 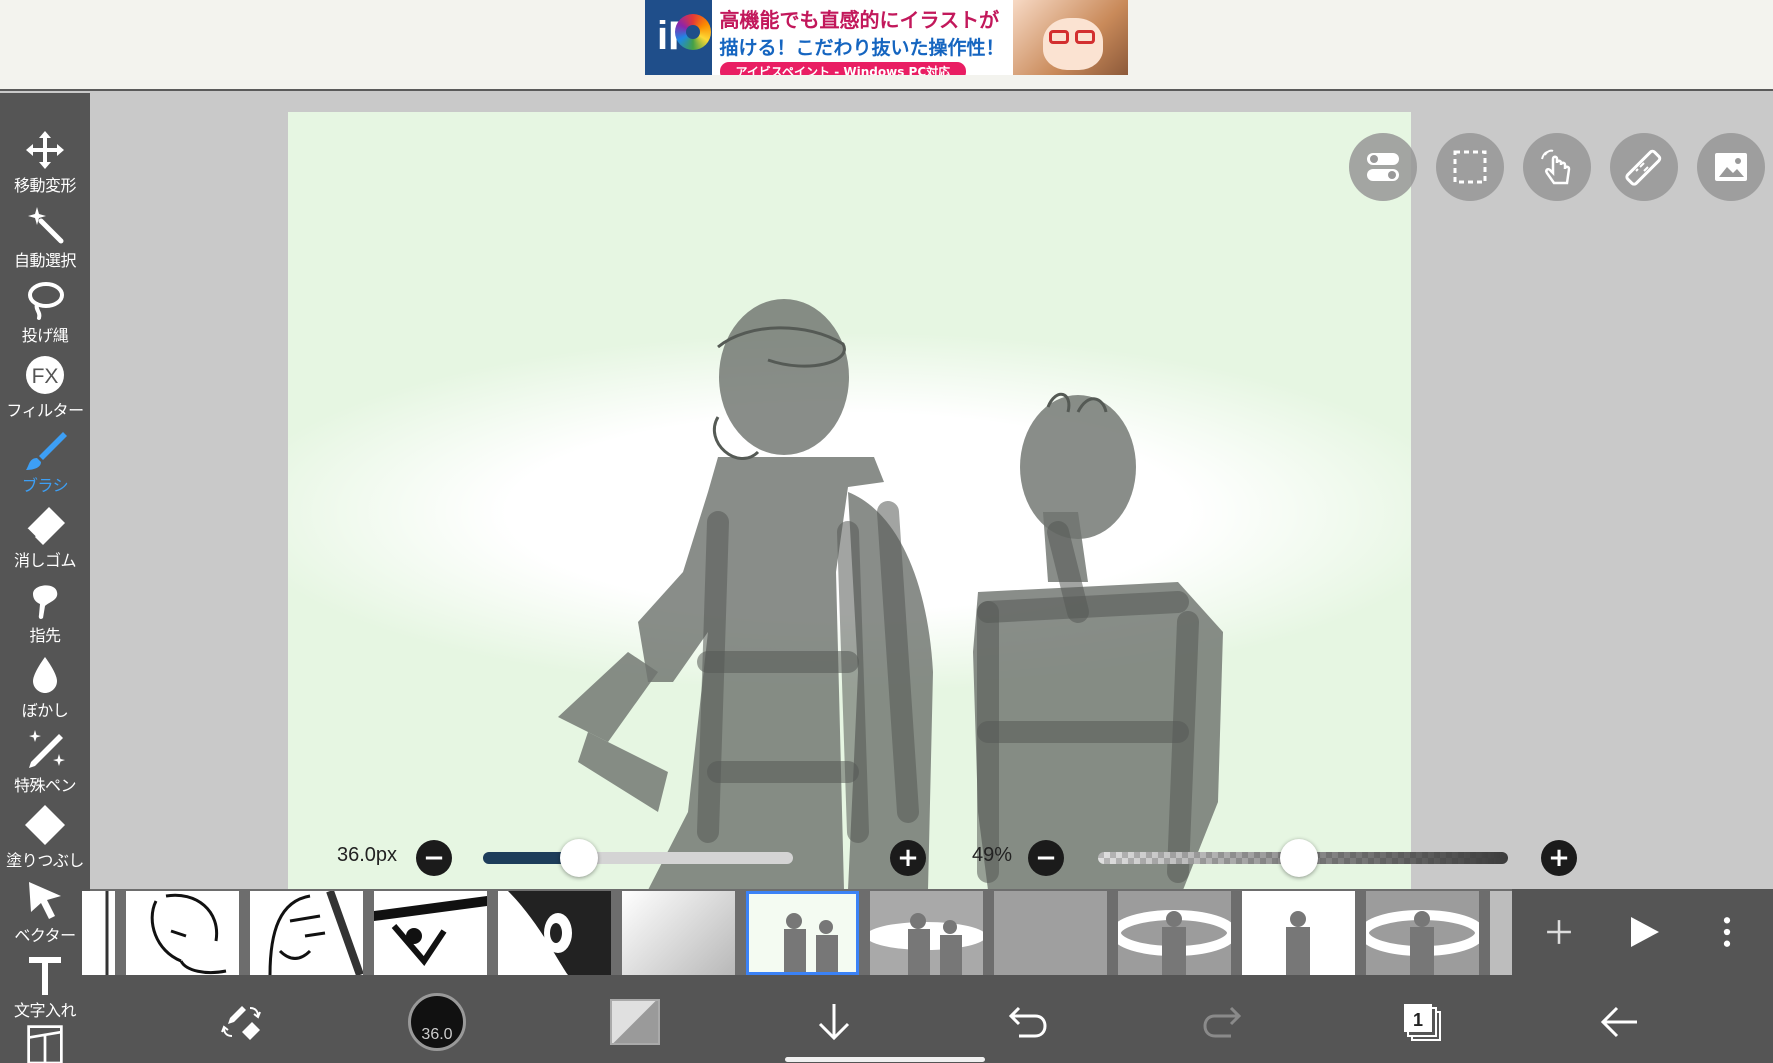 What do you see at coordinates (45, 825) in the screenshot?
I see `bucket-icon` at bounding box center [45, 825].